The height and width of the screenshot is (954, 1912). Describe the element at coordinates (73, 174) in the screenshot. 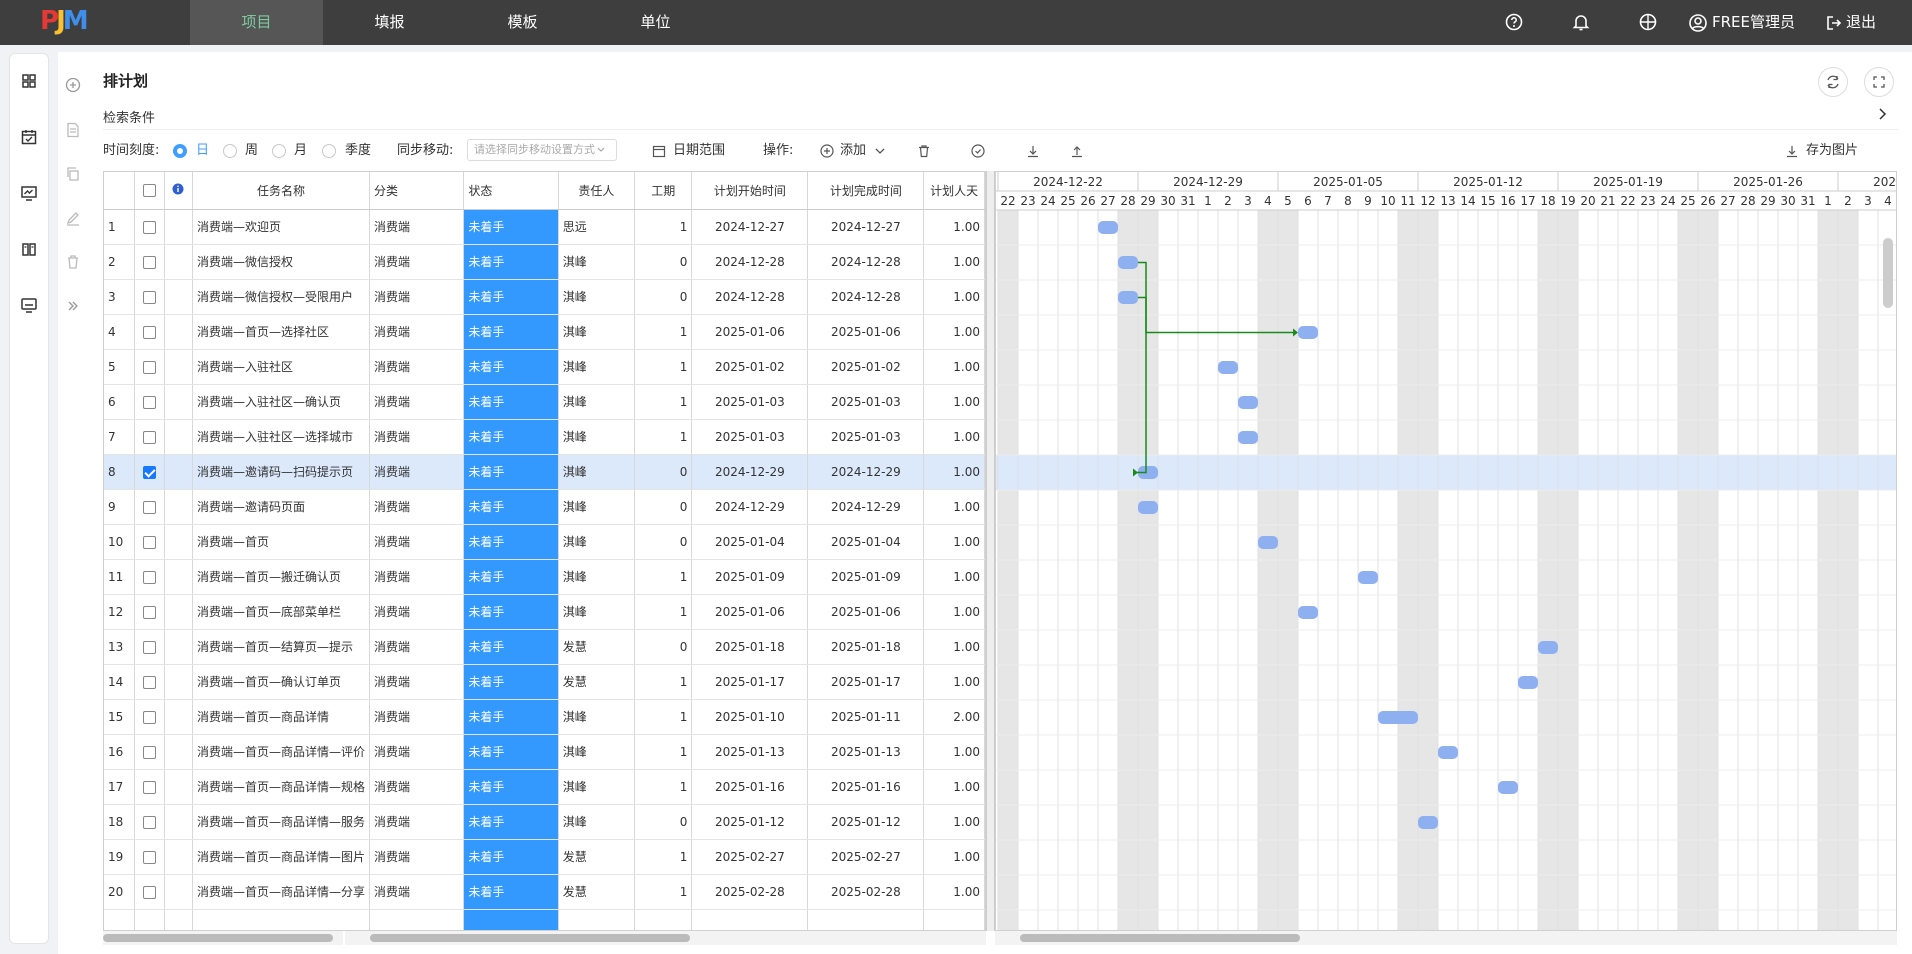

I see `copy-icon` at that location.